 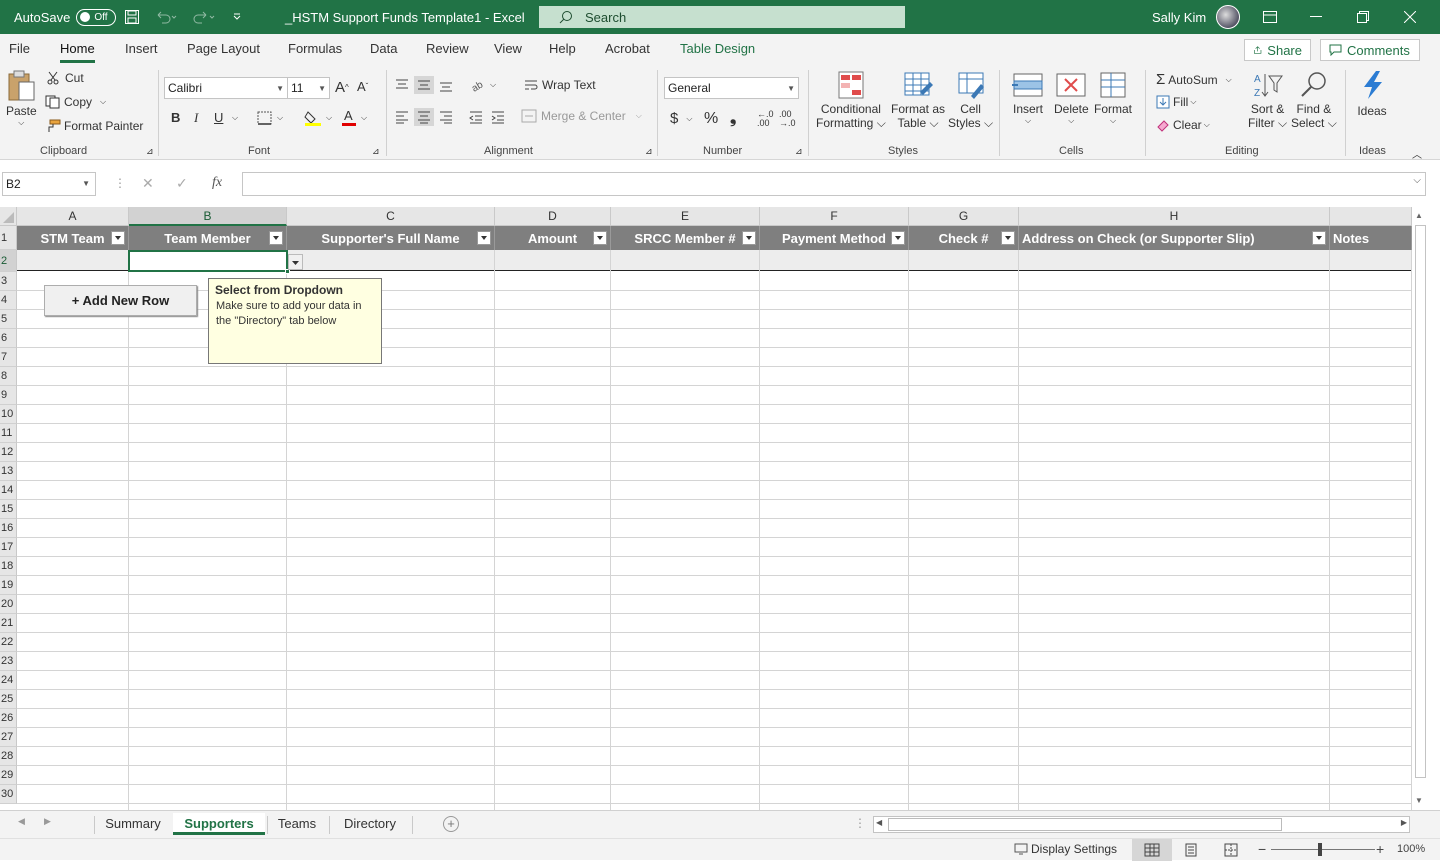 I want to click on close-icon, so click(x=1410, y=17).